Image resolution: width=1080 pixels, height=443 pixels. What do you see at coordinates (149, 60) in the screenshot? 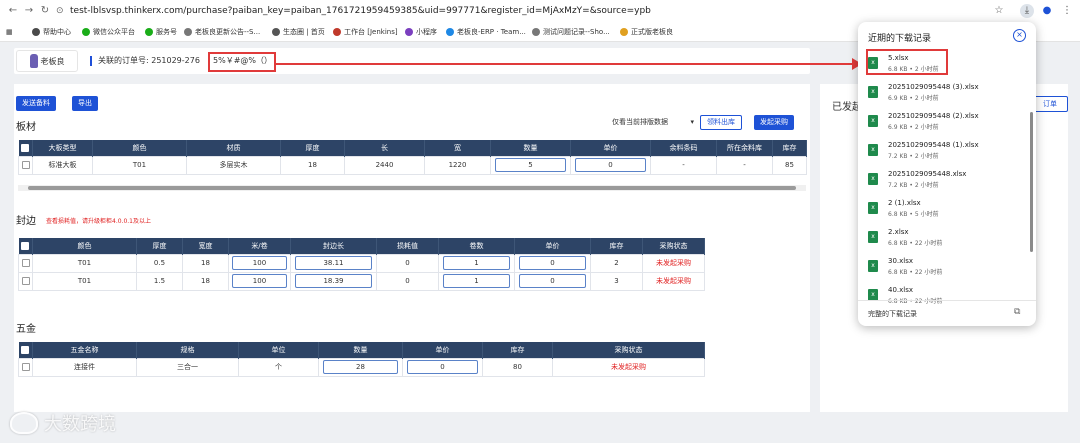
I see `order-number: 关联的订单号: 251029-276` at bounding box center [149, 60].